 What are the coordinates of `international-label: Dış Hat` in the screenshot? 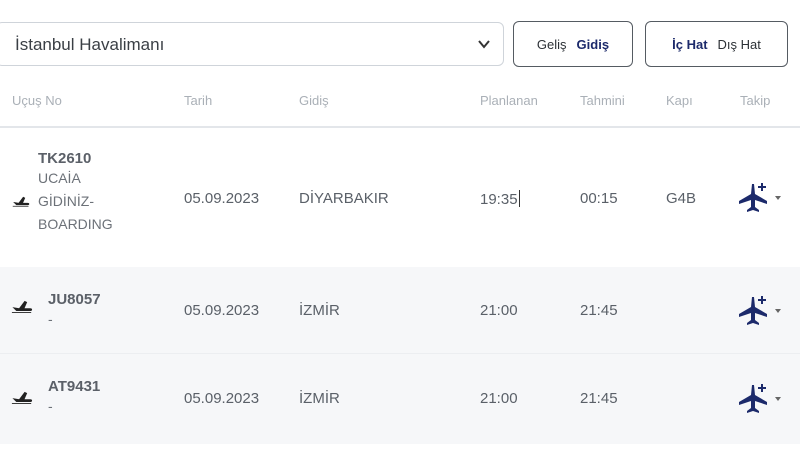 It's located at (739, 44).